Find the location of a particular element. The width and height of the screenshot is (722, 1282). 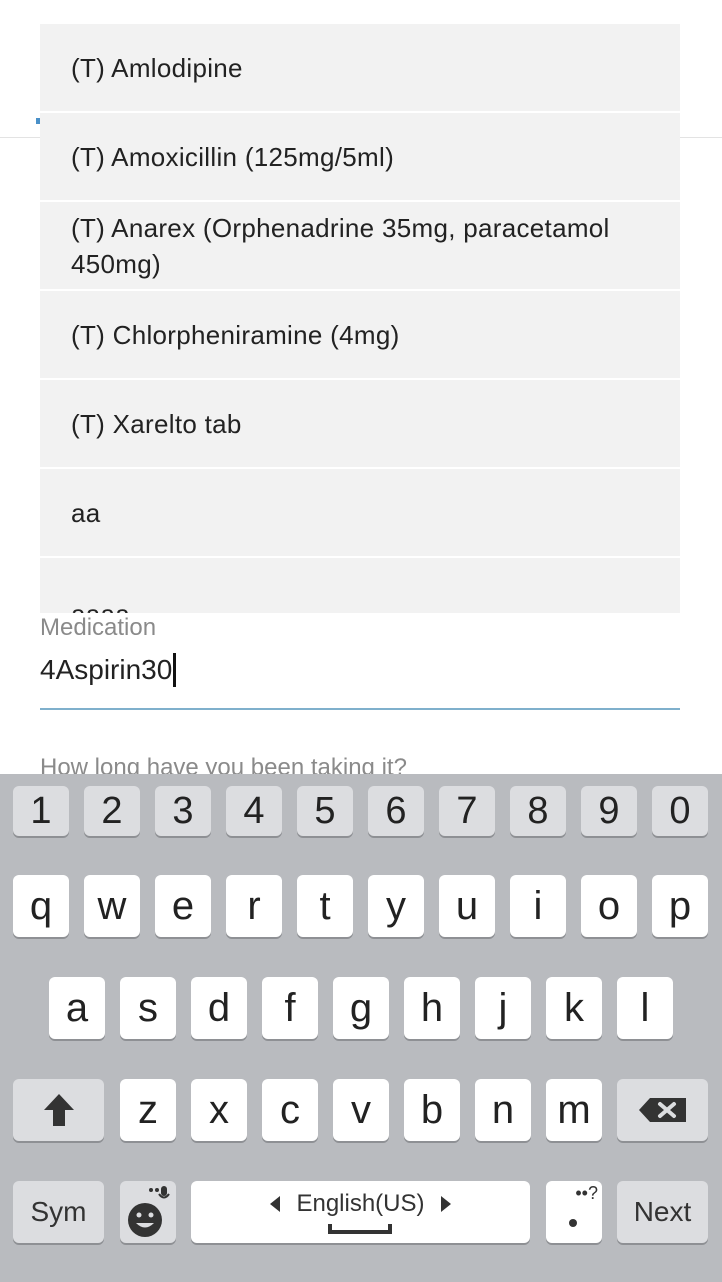

key-i: i is located at coordinates (538, 906).